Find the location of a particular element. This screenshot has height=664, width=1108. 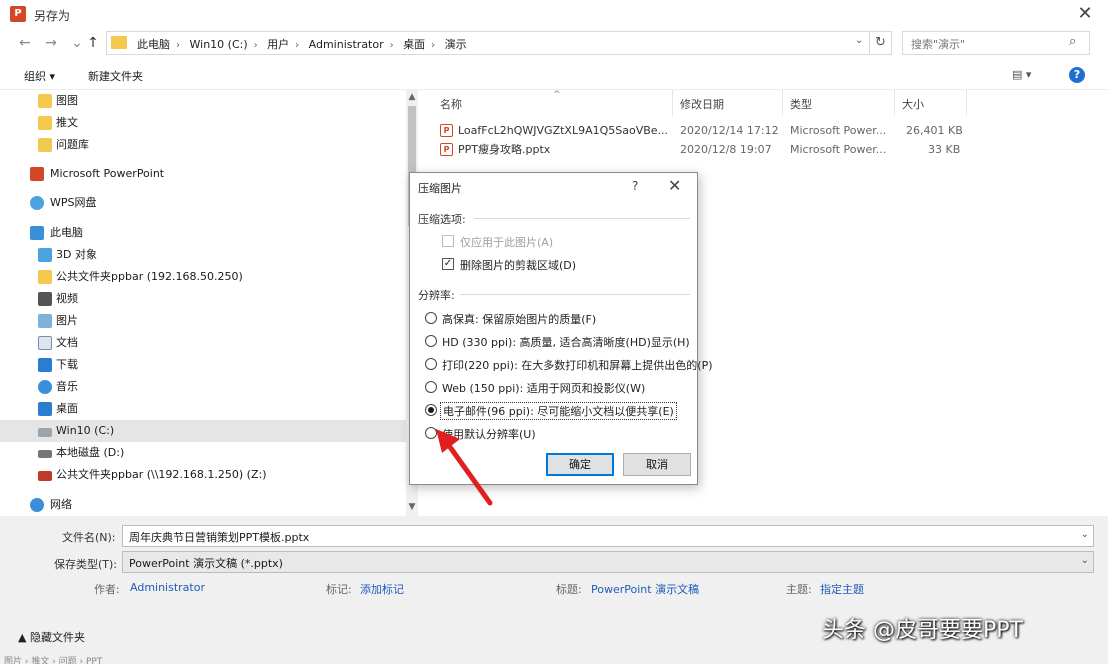

scroll-down-arrow-icon: ▼ is located at coordinates (412, 507).